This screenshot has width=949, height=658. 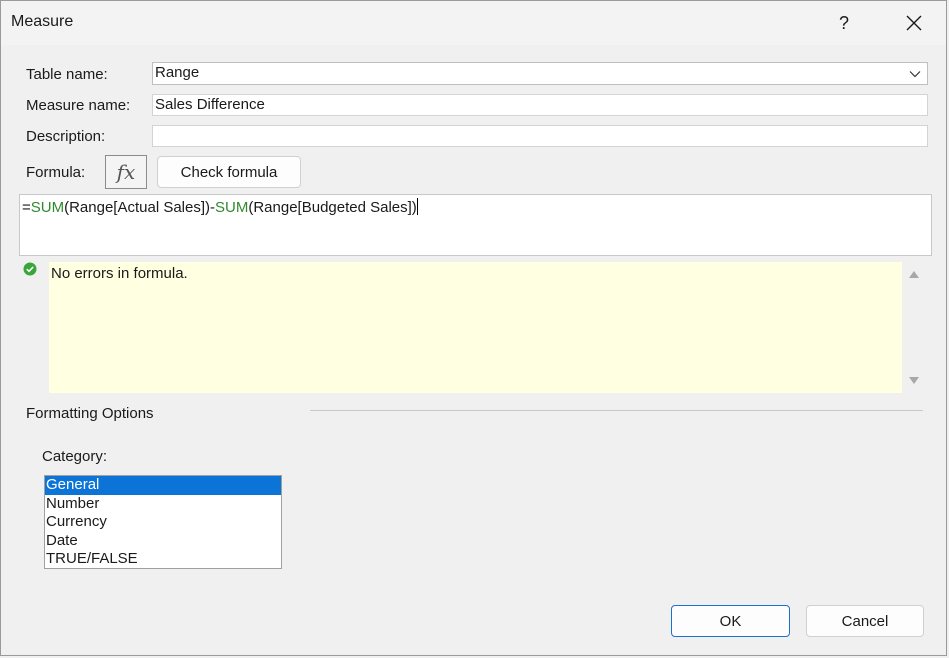 I want to click on category-item-true-false: TRUE/FALSE, so click(x=163, y=559).